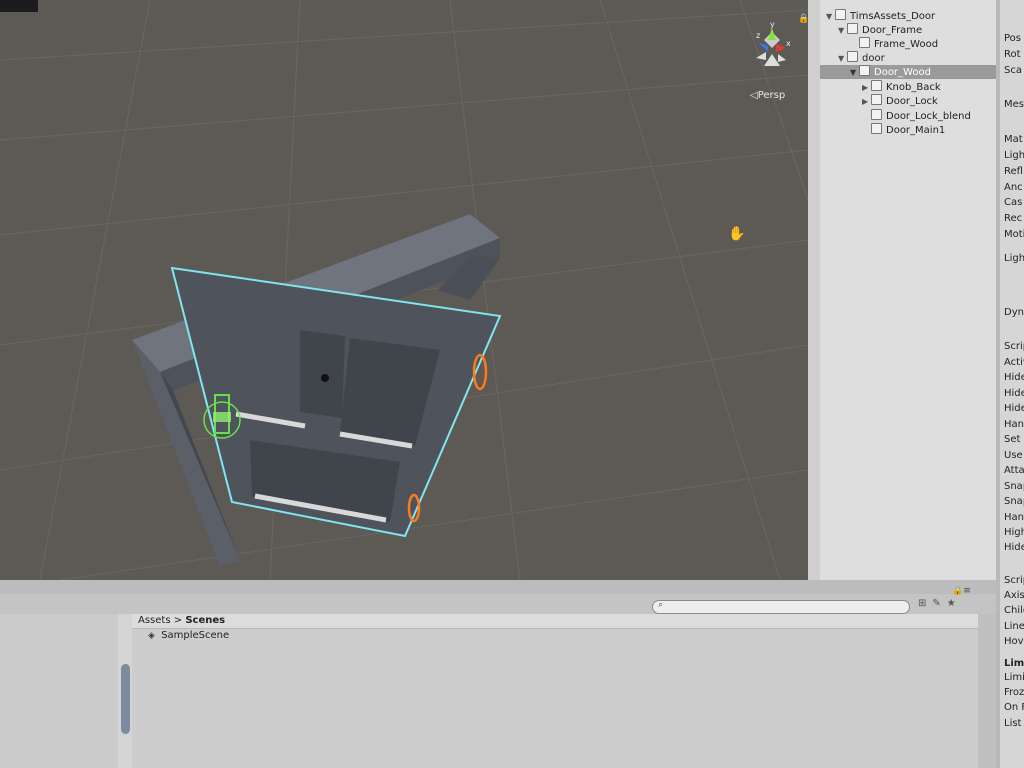 The image size is (1024, 768). What do you see at coordinates (737, 234) in the screenshot?
I see `hand-cursor-icon: ✋` at bounding box center [737, 234].